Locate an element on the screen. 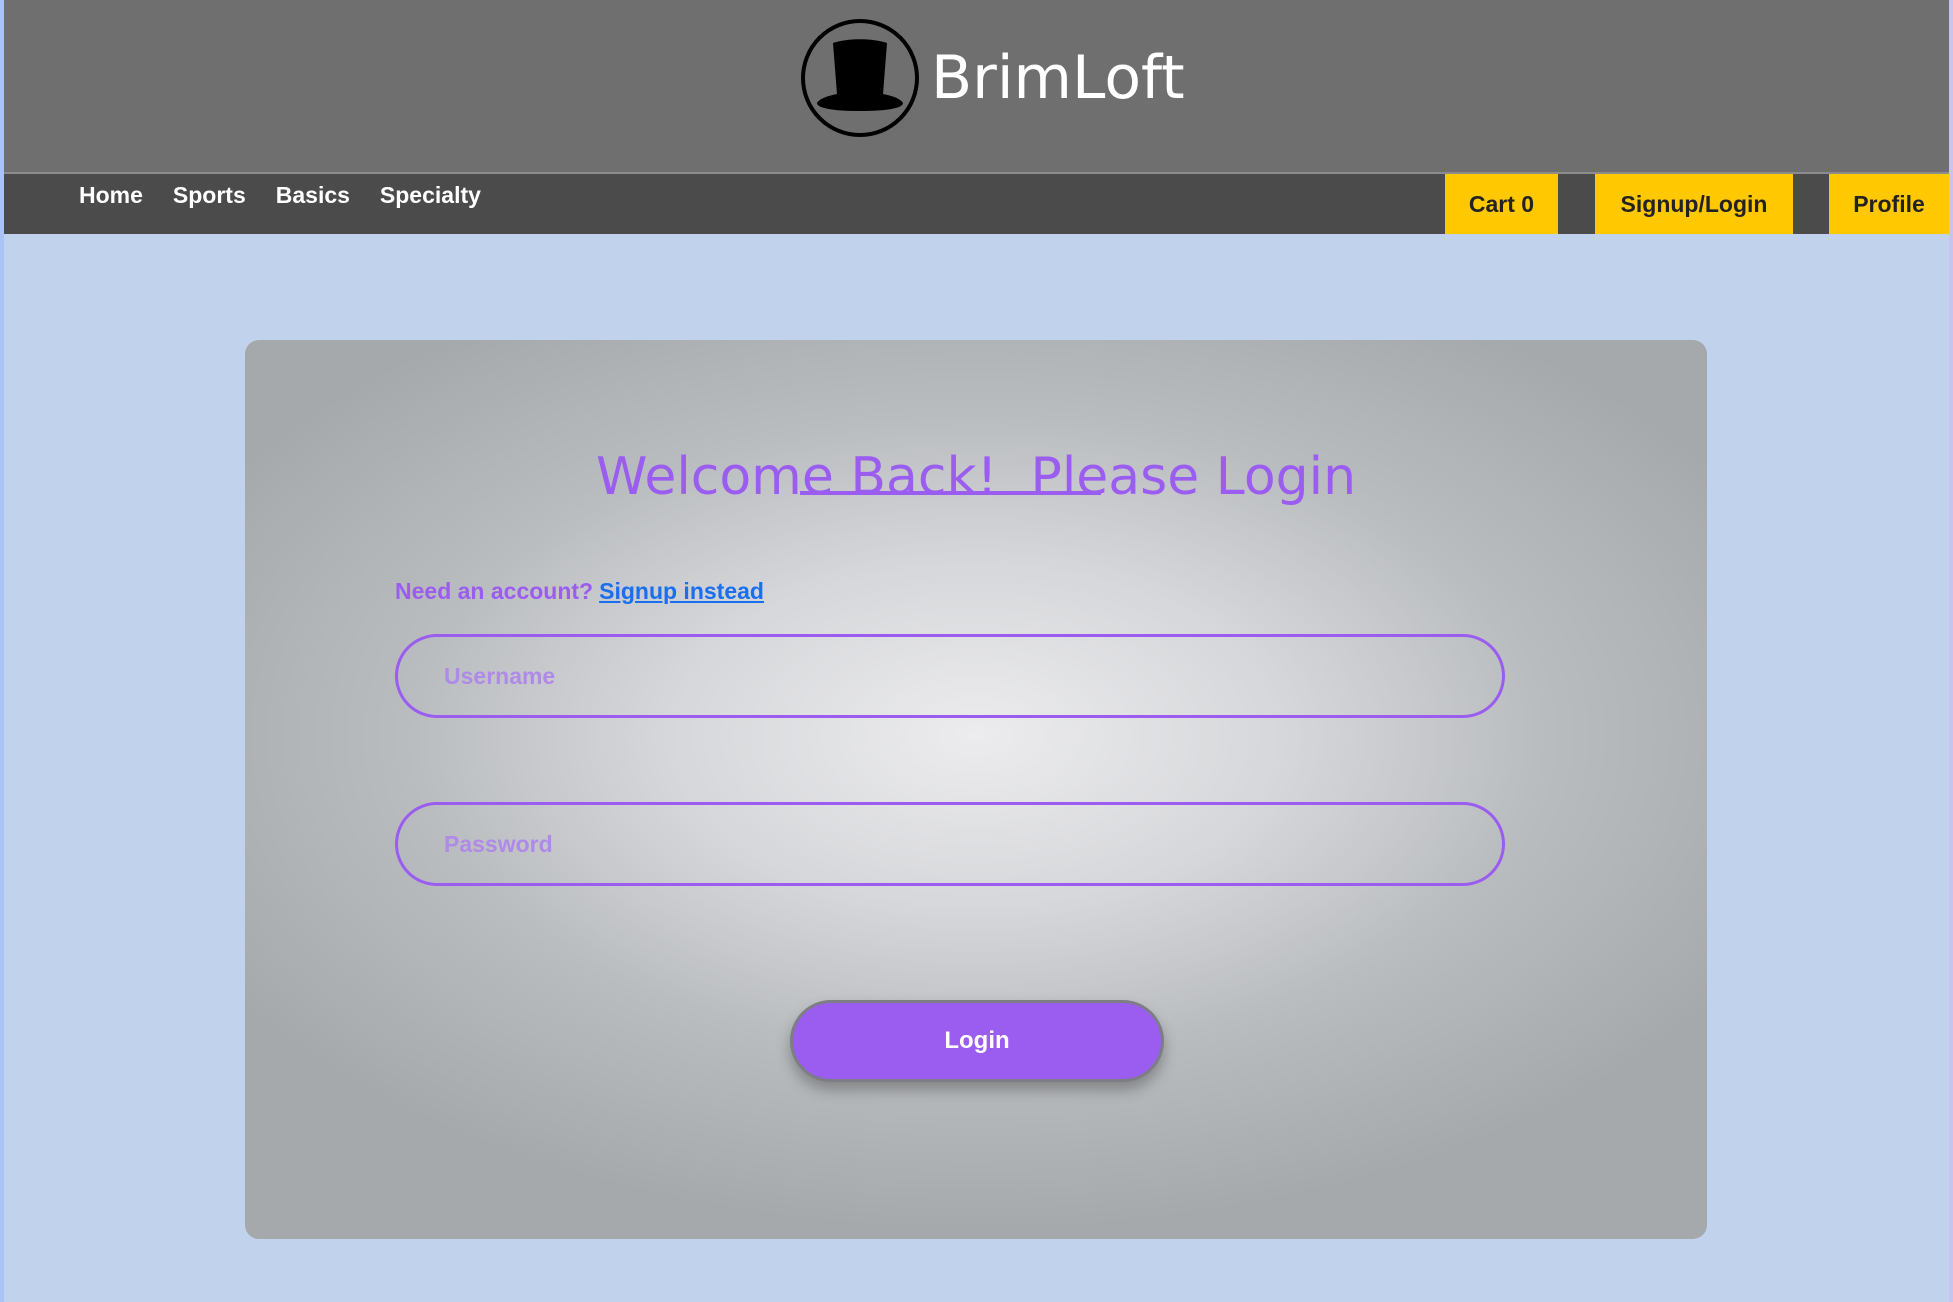 The image size is (1953, 1302). username-input is located at coordinates (950, 676).